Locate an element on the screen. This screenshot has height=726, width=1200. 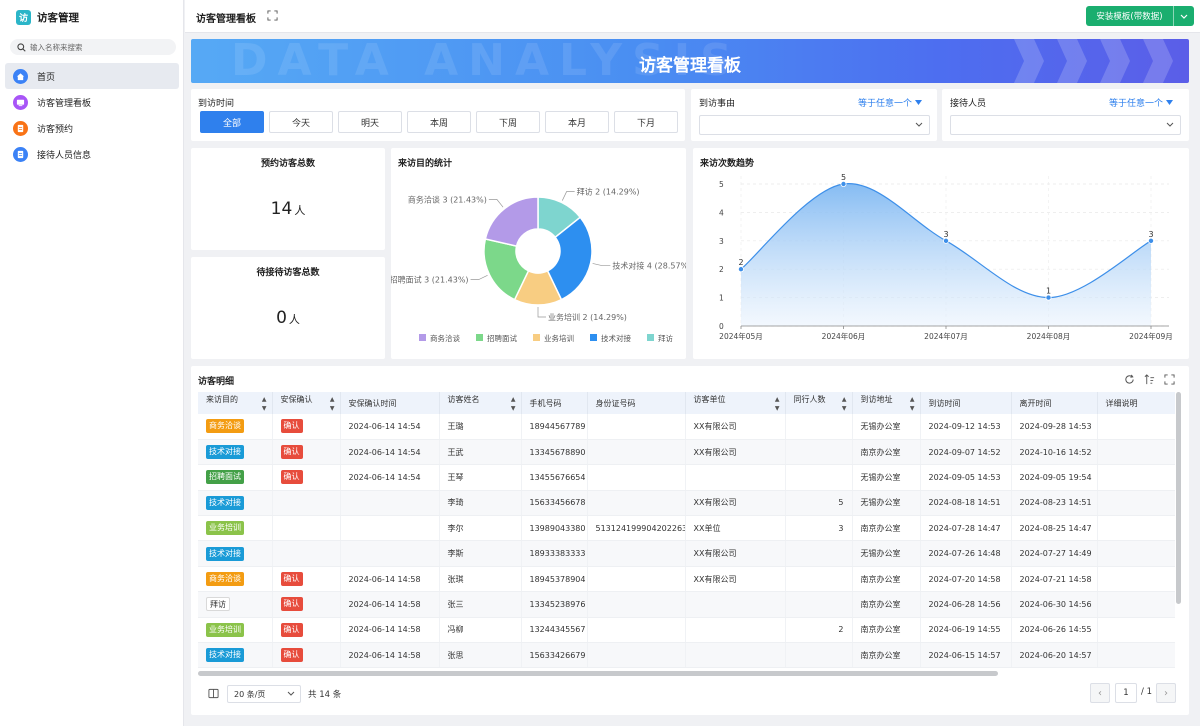
phone-cell: 13345238976 is located at coordinates (554, 604).